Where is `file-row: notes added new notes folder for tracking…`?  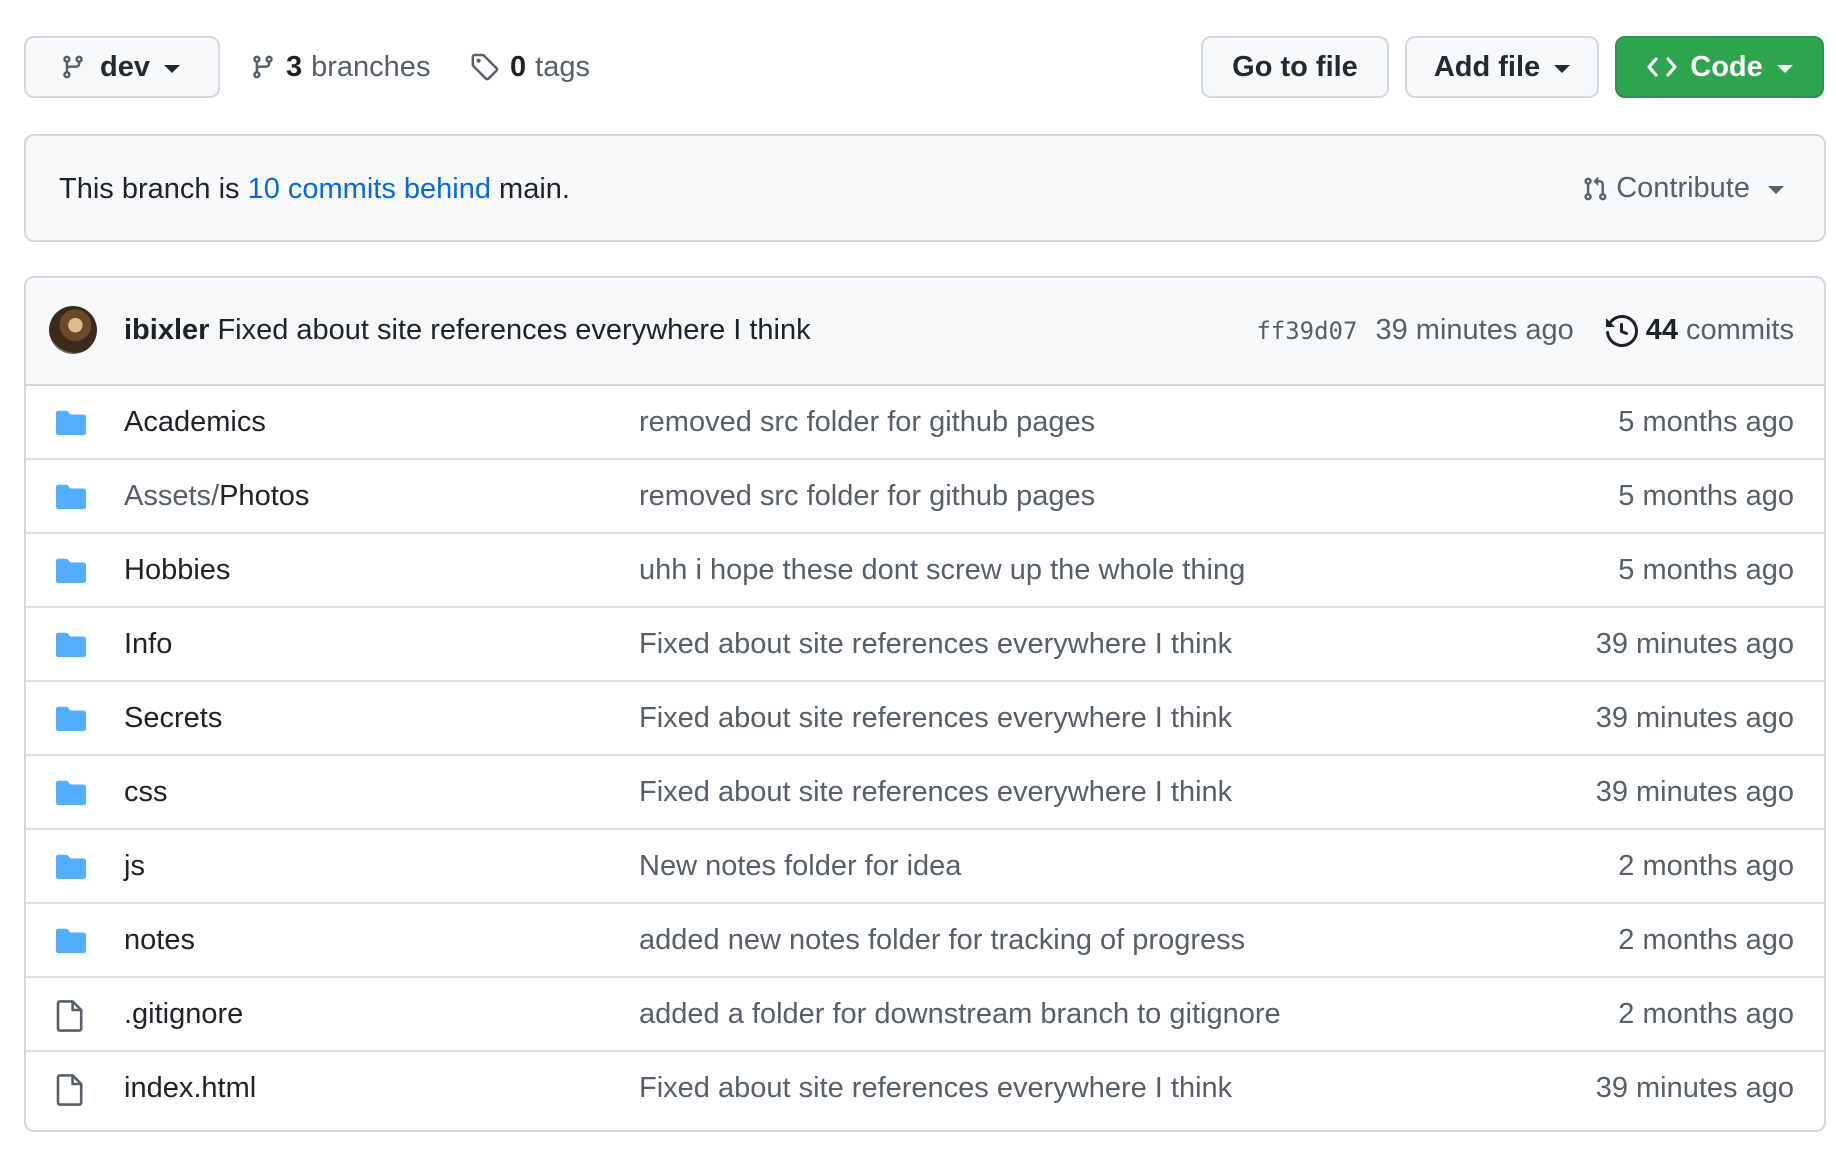 file-row: notes added new notes folder for tracking… is located at coordinates (925, 939).